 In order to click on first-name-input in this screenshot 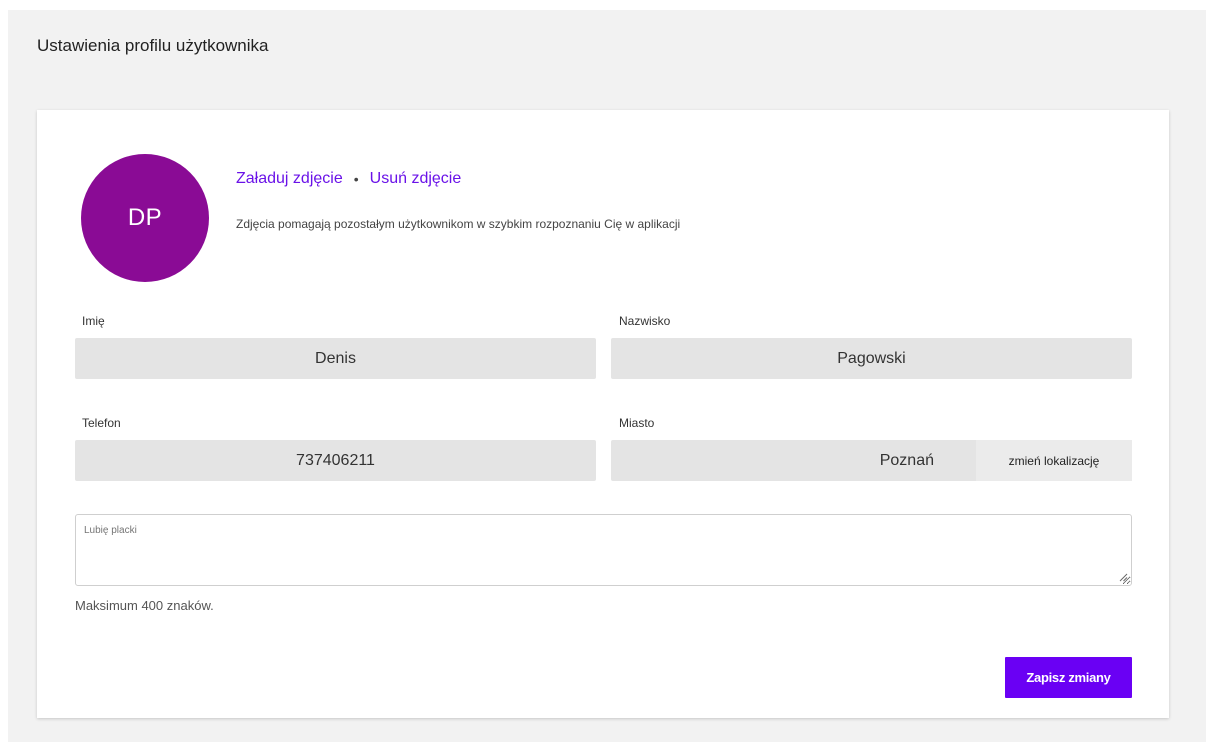, I will do `click(335, 358)`.